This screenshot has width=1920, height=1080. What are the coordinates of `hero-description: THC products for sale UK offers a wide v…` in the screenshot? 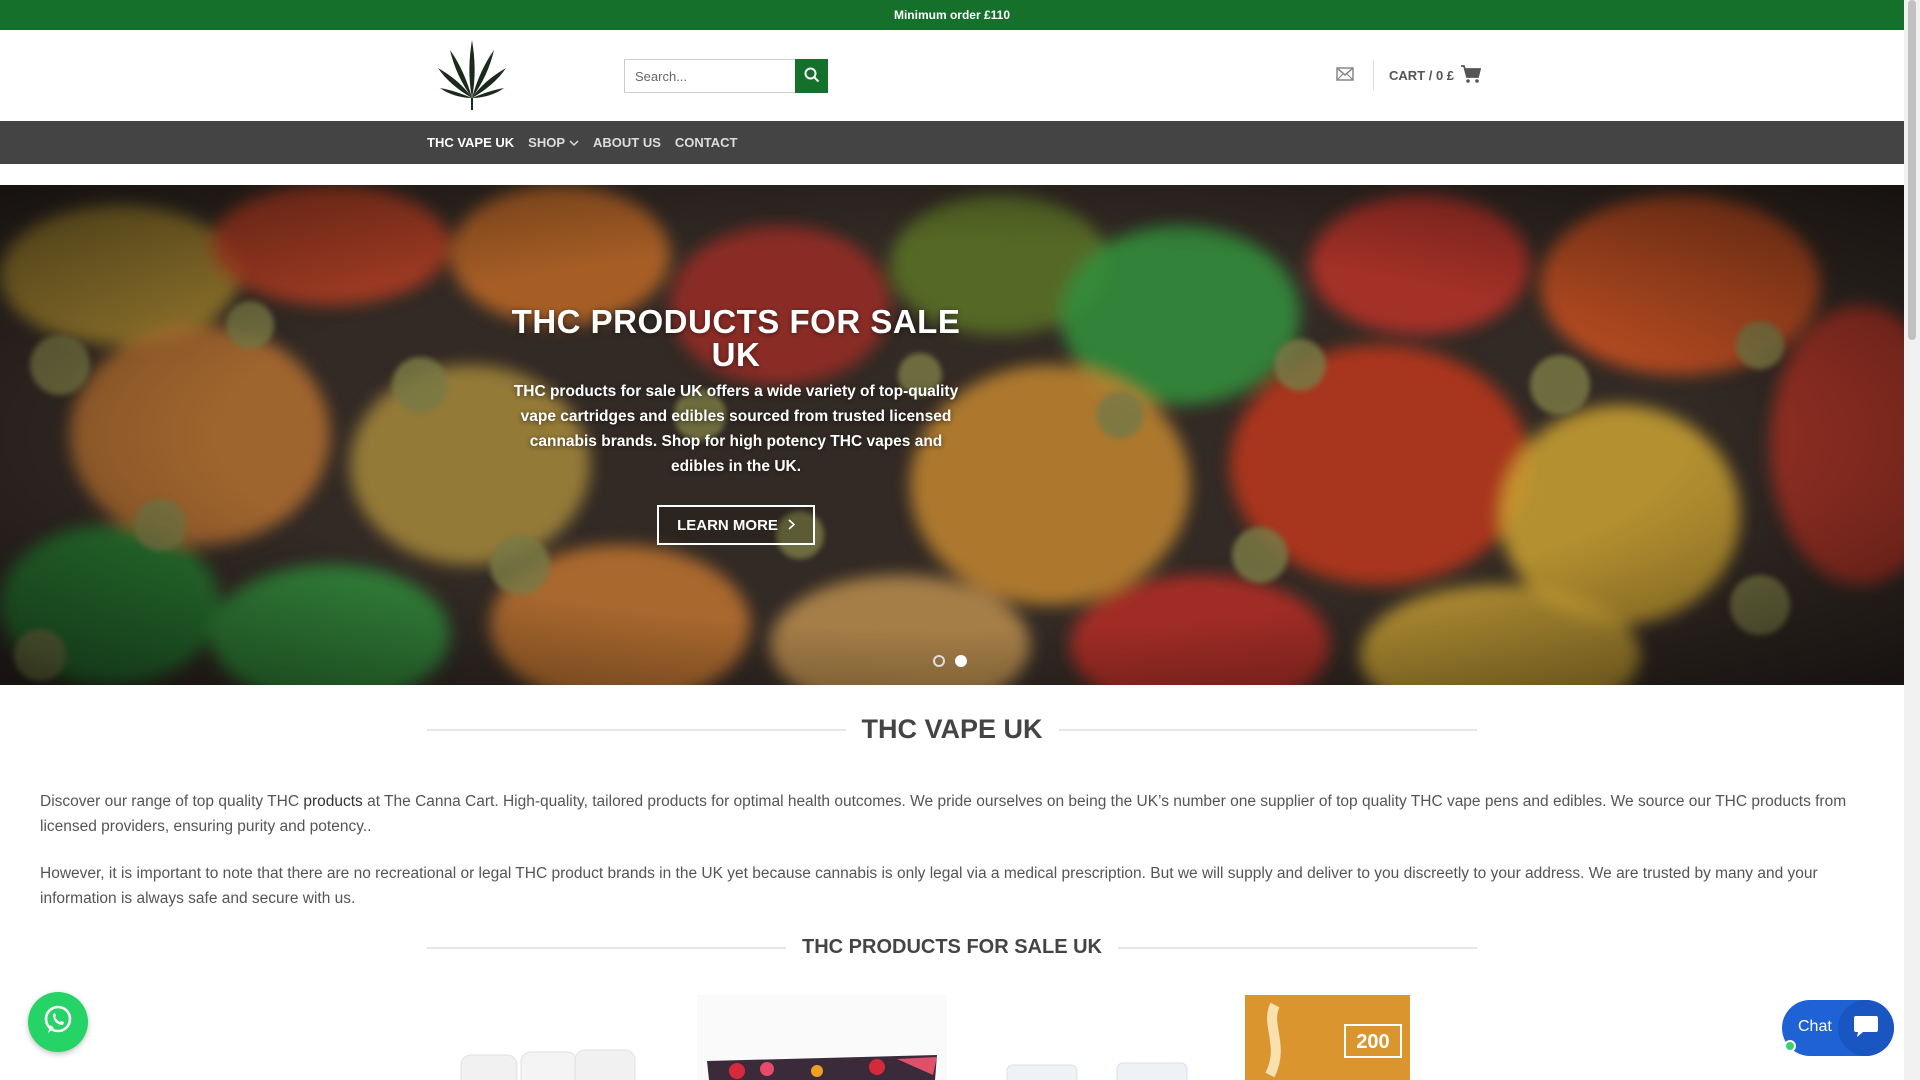 It's located at (736, 429).